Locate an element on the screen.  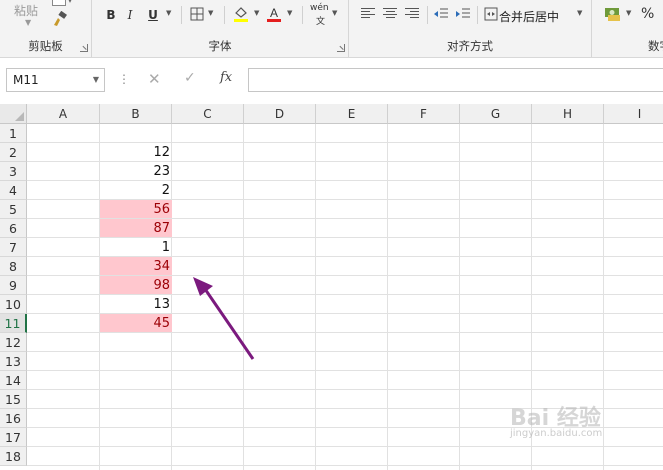
name-box: M11 ▼ is located at coordinates (55, 80).